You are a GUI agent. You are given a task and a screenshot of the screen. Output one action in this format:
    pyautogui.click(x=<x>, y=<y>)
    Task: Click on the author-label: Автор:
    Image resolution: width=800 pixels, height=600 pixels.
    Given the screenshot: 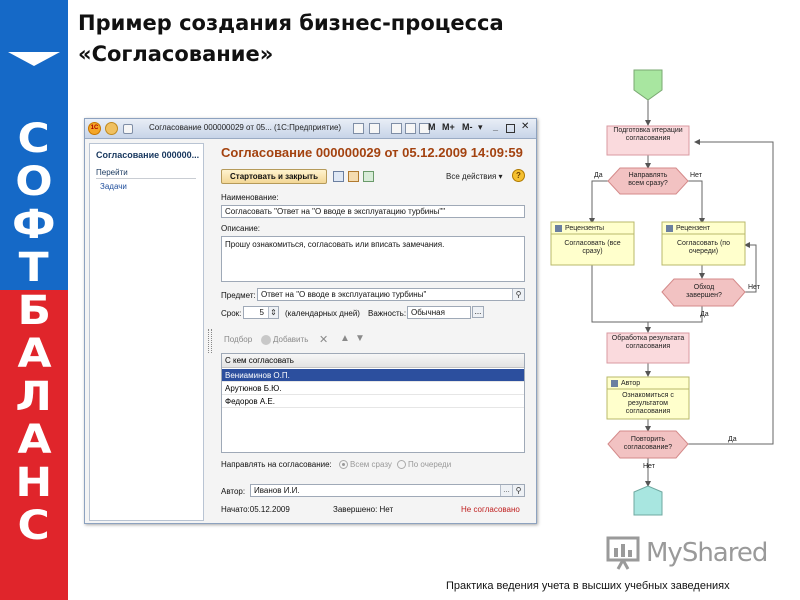 What is the action you would take?
    pyautogui.click(x=233, y=491)
    